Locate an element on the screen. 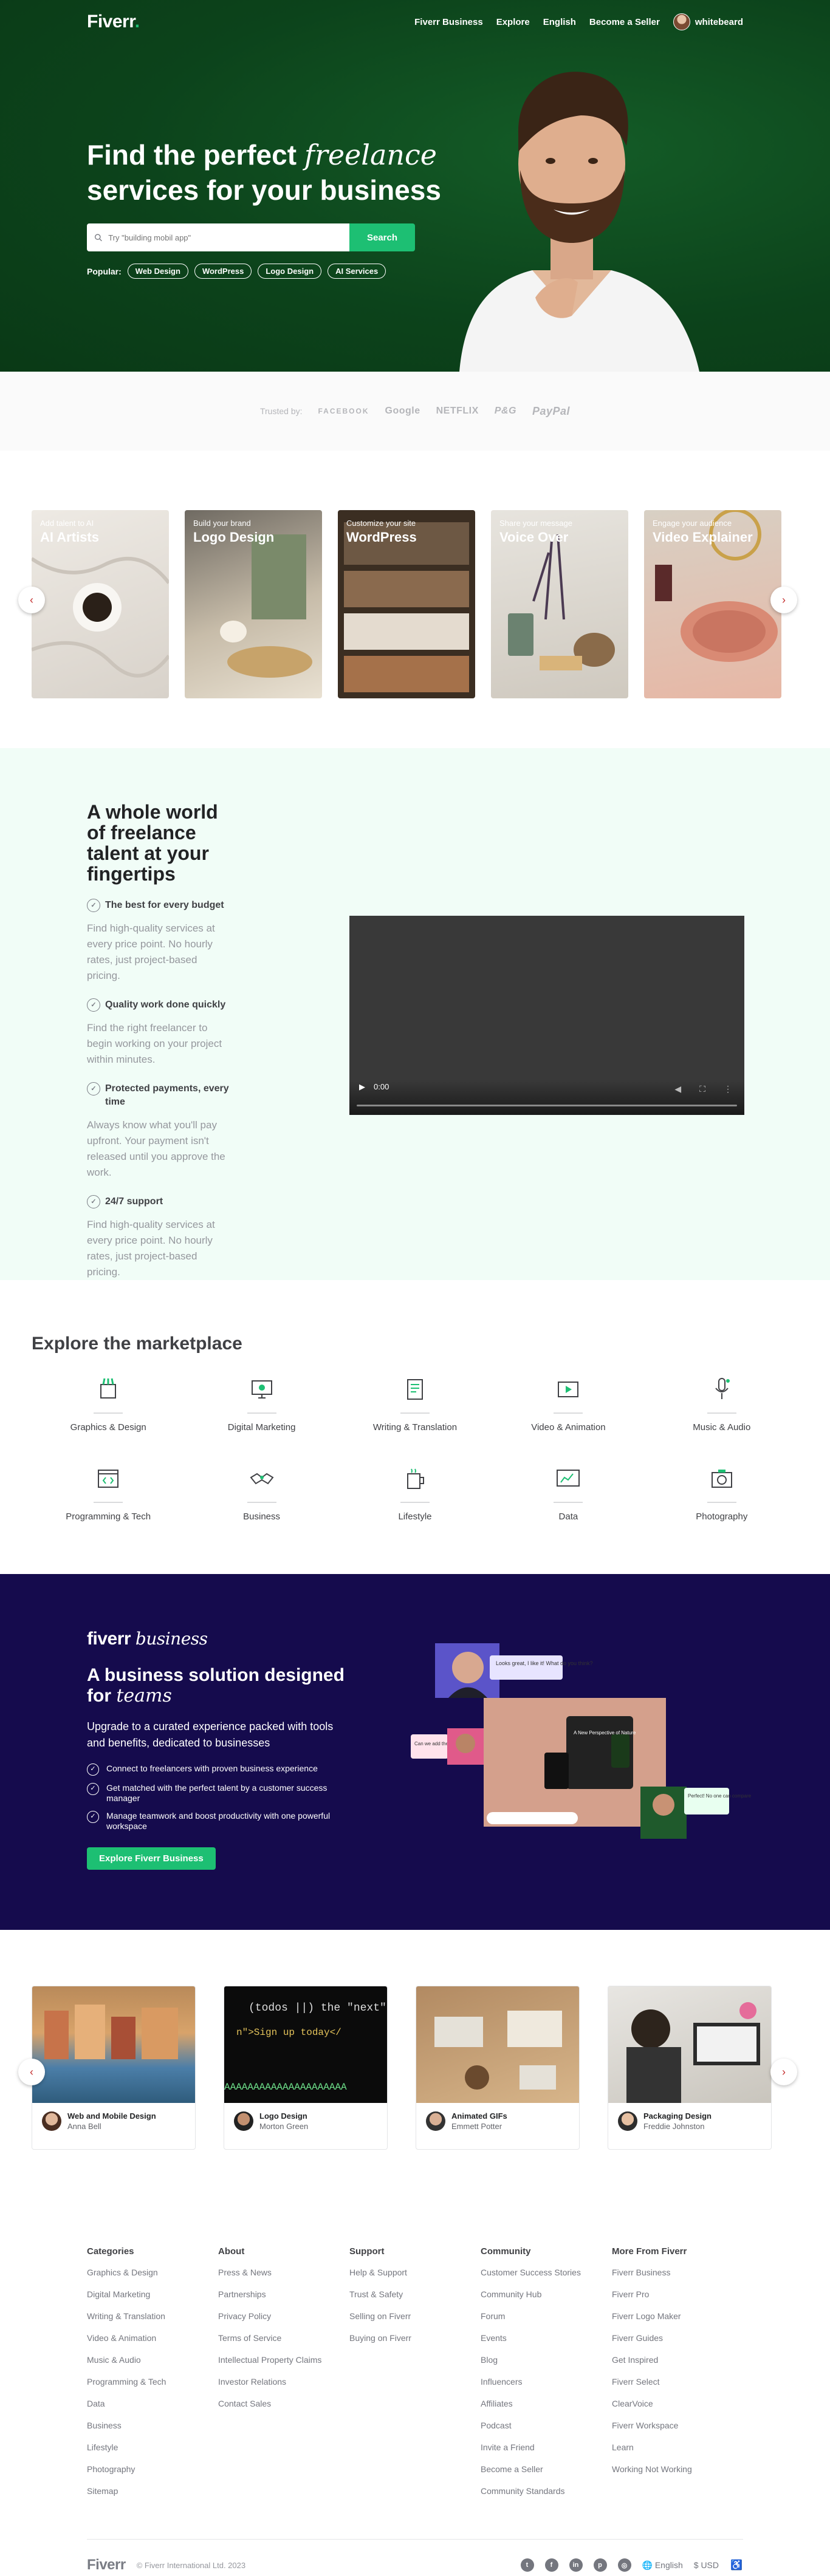  popular-tag: AI Services is located at coordinates (357, 271).